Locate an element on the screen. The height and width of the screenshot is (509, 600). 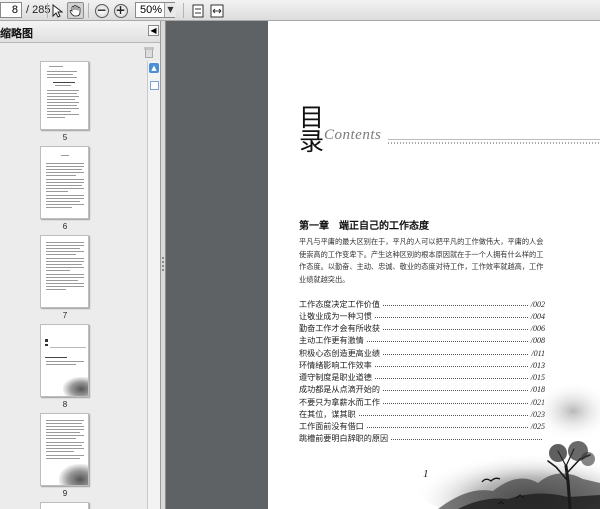
chapter-title: 第一章 端正自己的工作态度 is located at coordinates (364, 226).